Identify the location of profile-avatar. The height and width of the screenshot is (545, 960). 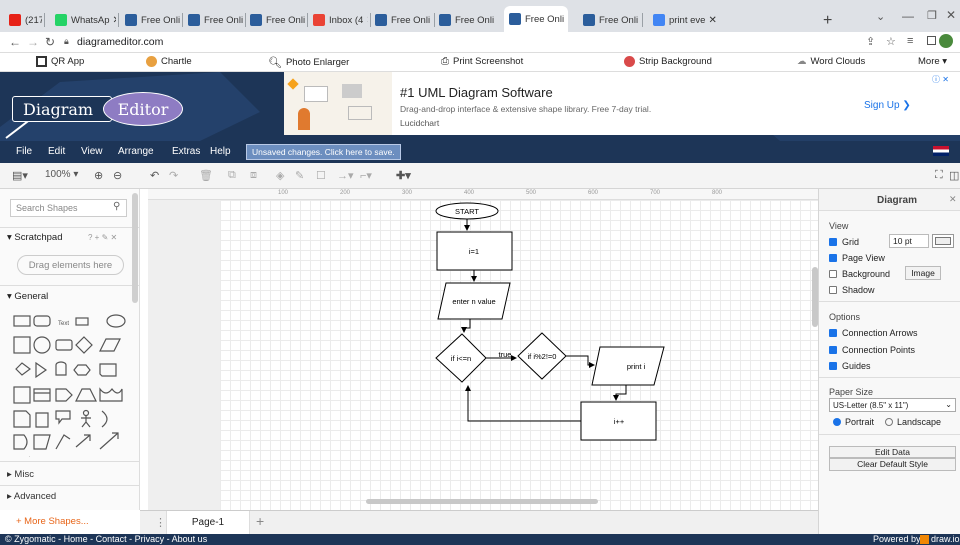
(946, 41).